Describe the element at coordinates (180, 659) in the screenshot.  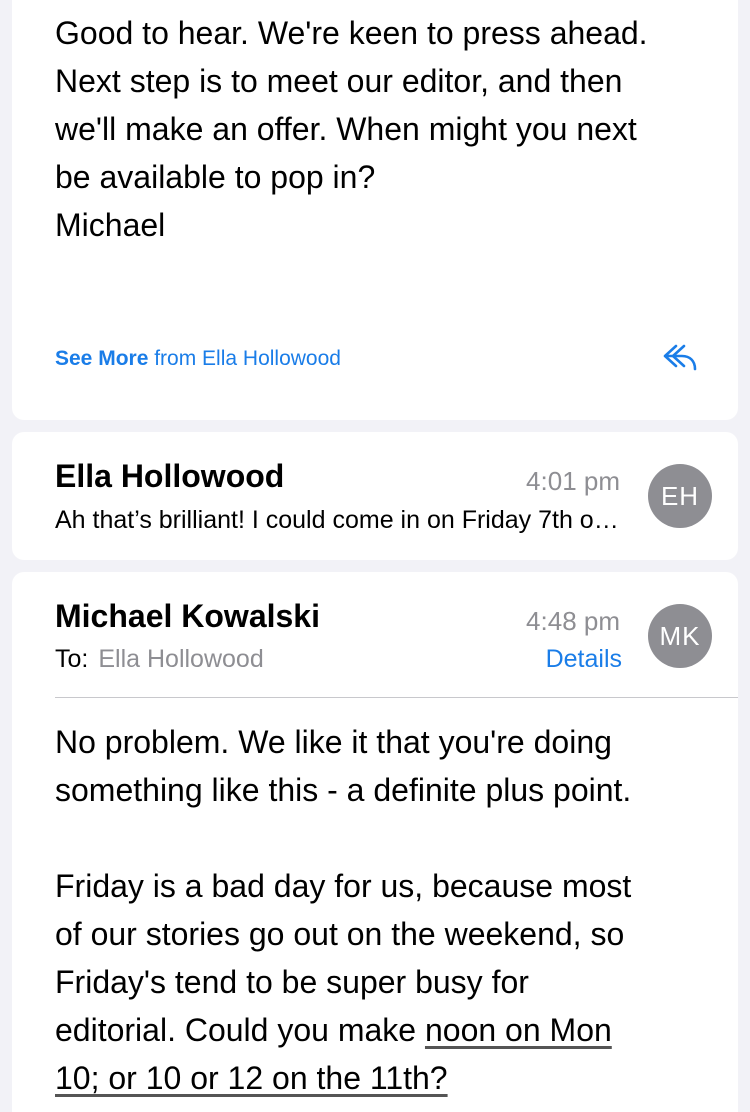
I see `recipient-name: Ella Hollowood` at that location.